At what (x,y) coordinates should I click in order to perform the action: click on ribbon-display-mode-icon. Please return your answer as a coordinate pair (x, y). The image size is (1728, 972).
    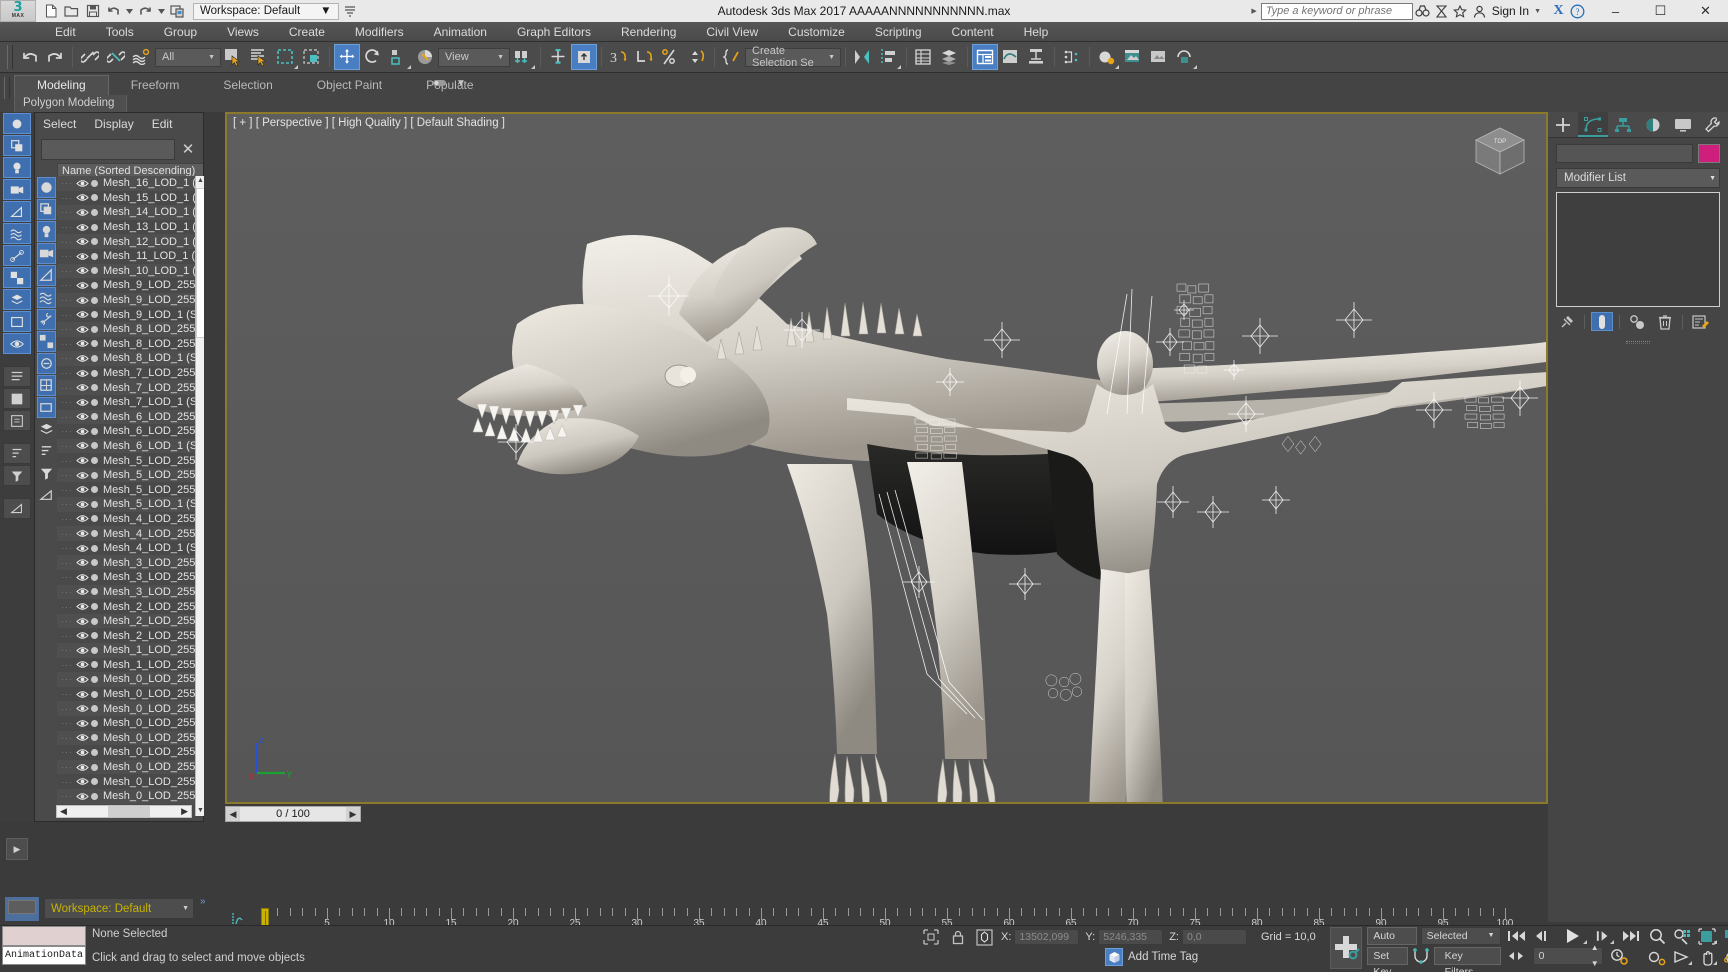
    Looking at the image, I should click on (439, 83).